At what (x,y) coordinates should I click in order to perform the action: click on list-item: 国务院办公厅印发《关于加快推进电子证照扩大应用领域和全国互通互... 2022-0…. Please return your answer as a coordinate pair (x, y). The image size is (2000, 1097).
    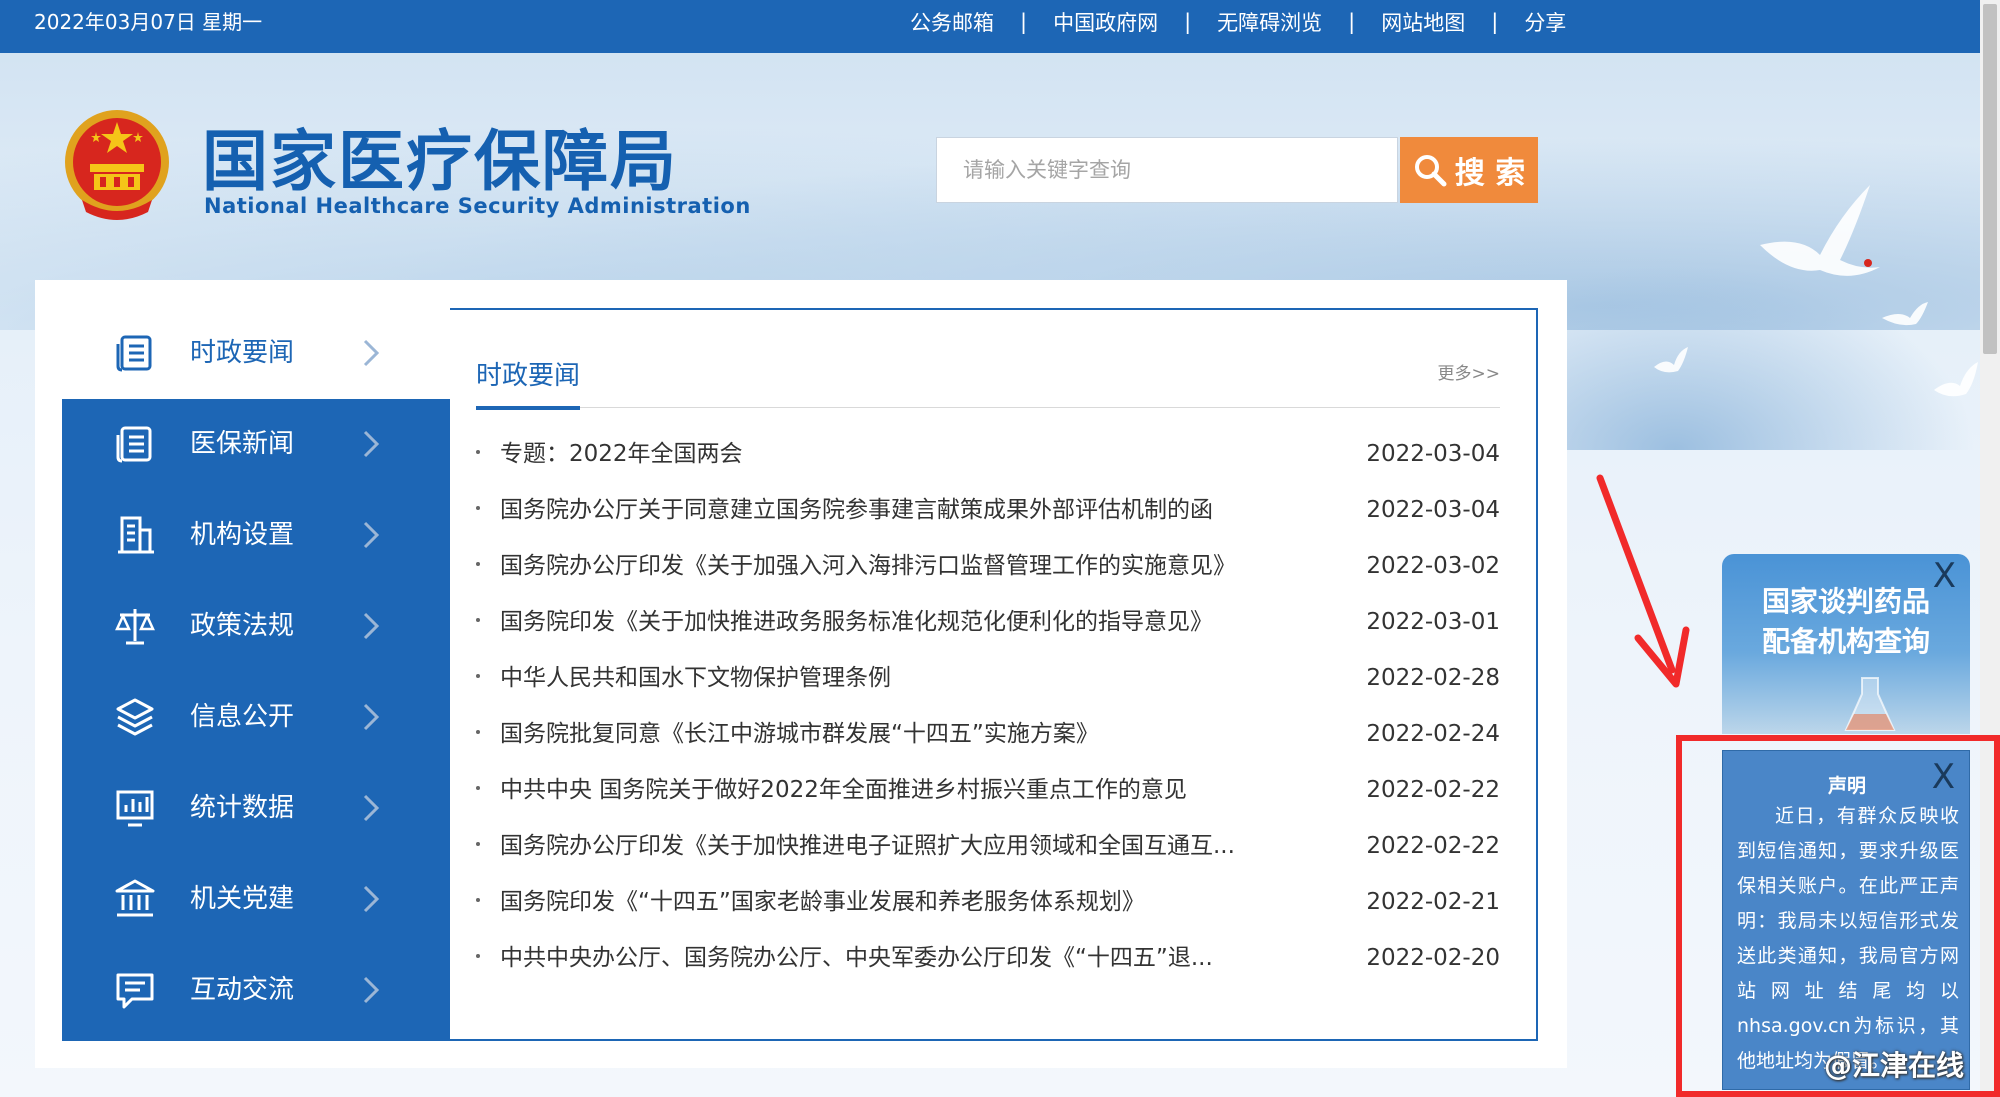
    Looking at the image, I should click on (988, 851).